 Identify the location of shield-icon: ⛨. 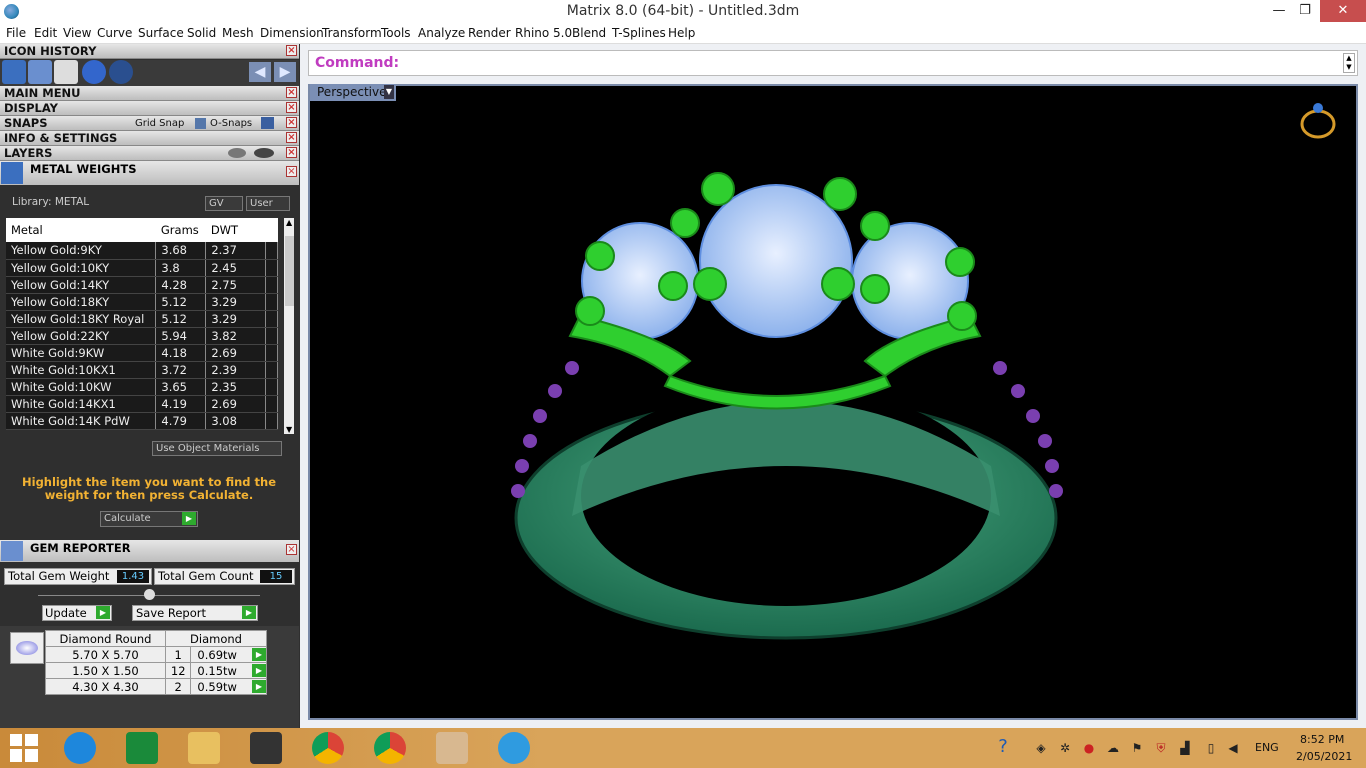
(1161, 748).